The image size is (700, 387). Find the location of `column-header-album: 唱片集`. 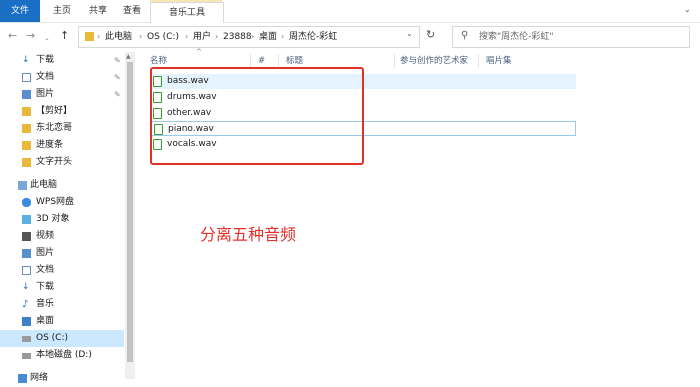

column-header-album: 唱片集 is located at coordinates (499, 61).